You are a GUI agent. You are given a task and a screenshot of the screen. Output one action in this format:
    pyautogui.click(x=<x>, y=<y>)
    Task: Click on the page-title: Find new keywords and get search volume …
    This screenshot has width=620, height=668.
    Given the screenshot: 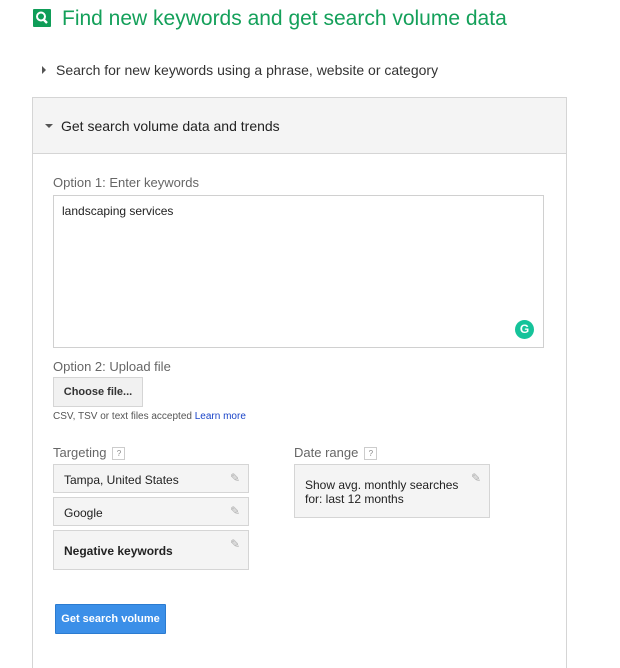 What is the action you would take?
    pyautogui.click(x=284, y=18)
    